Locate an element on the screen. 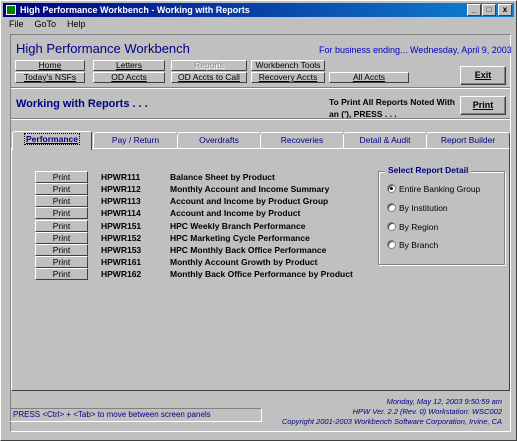 This screenshot has height=441, width=517. radio-label: Entire Banking Group is located at coordinates (439, 189).